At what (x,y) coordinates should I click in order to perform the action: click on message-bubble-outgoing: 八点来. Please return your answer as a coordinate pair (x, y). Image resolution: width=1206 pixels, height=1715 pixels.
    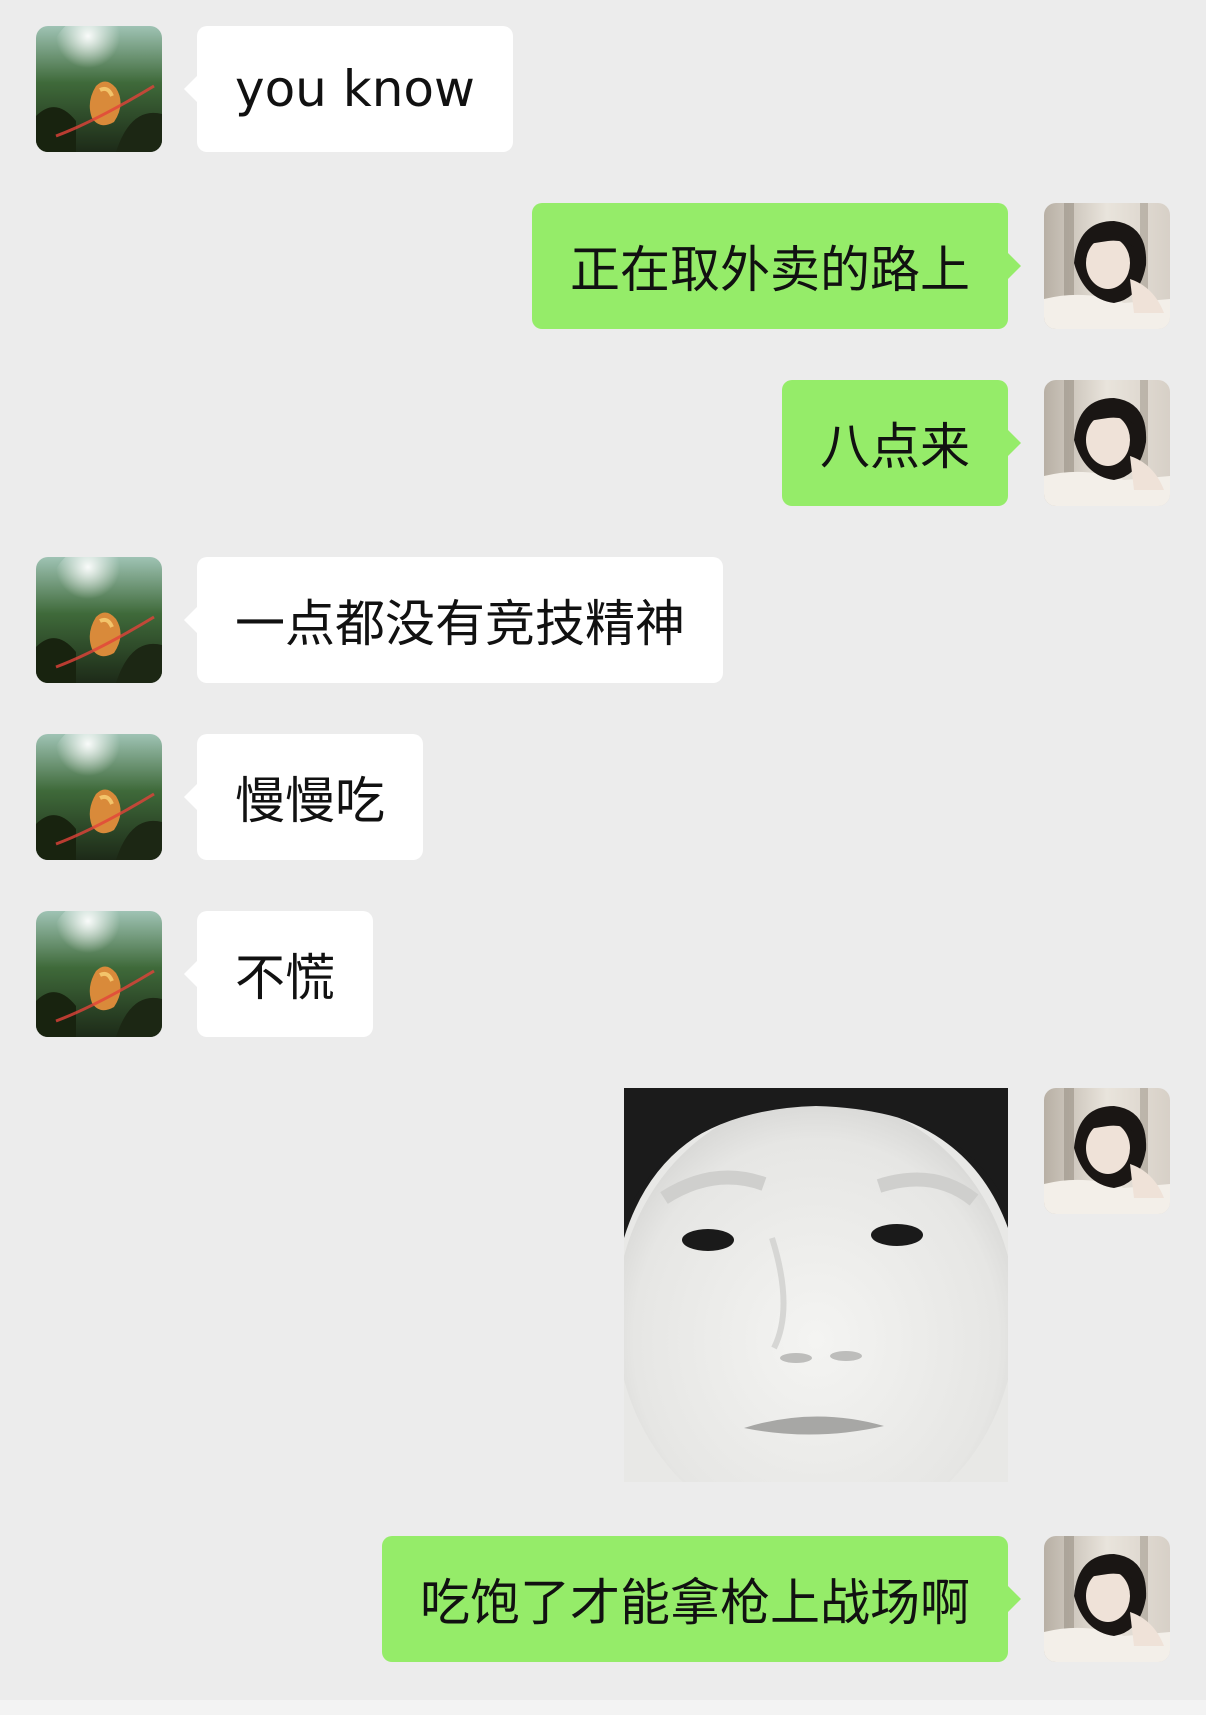
    Looking at the image, I should click on (901, 443).